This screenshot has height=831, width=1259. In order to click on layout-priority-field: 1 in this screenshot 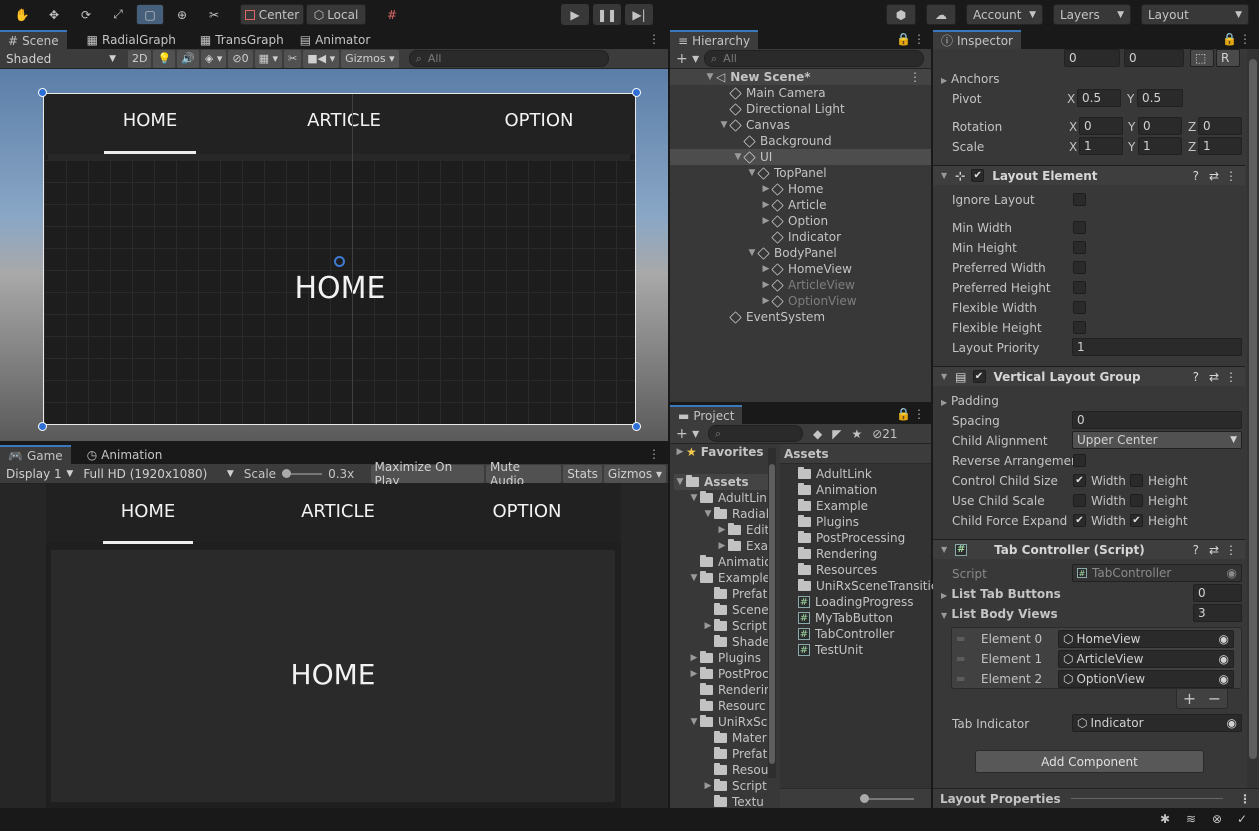, I will do `click(1157, 347)`.